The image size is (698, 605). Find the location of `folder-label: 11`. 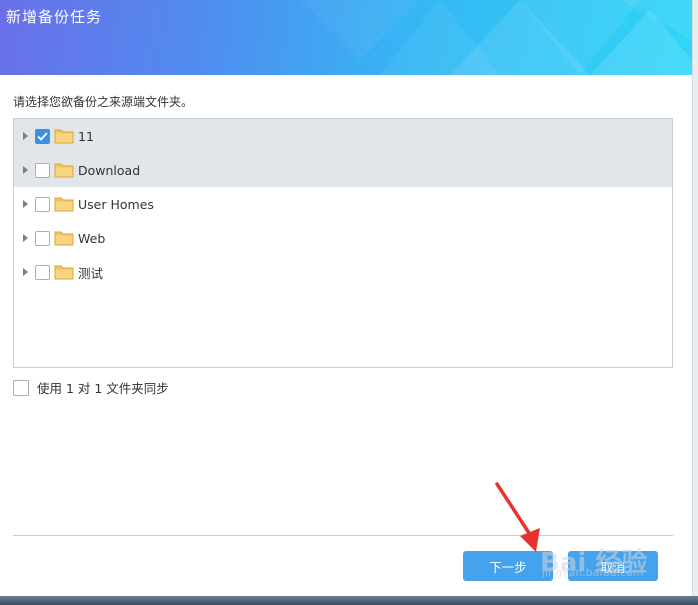

folder-label: 11 is located at coordinates (86, 136).